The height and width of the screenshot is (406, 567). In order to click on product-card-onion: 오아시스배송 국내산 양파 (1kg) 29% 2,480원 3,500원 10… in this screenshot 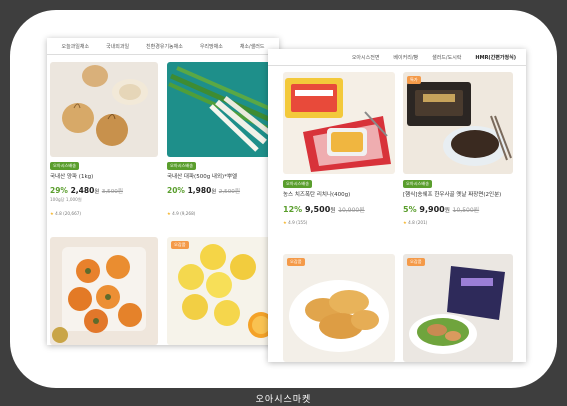, I will do `click(104, 142)`.